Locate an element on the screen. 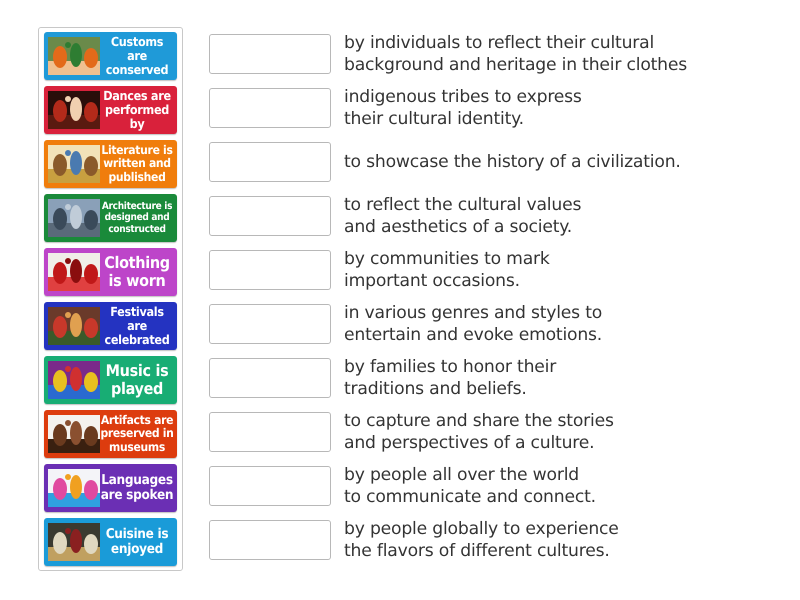  answer-tile: Cuisine is enjoyed is located at coordinates (110, 542).